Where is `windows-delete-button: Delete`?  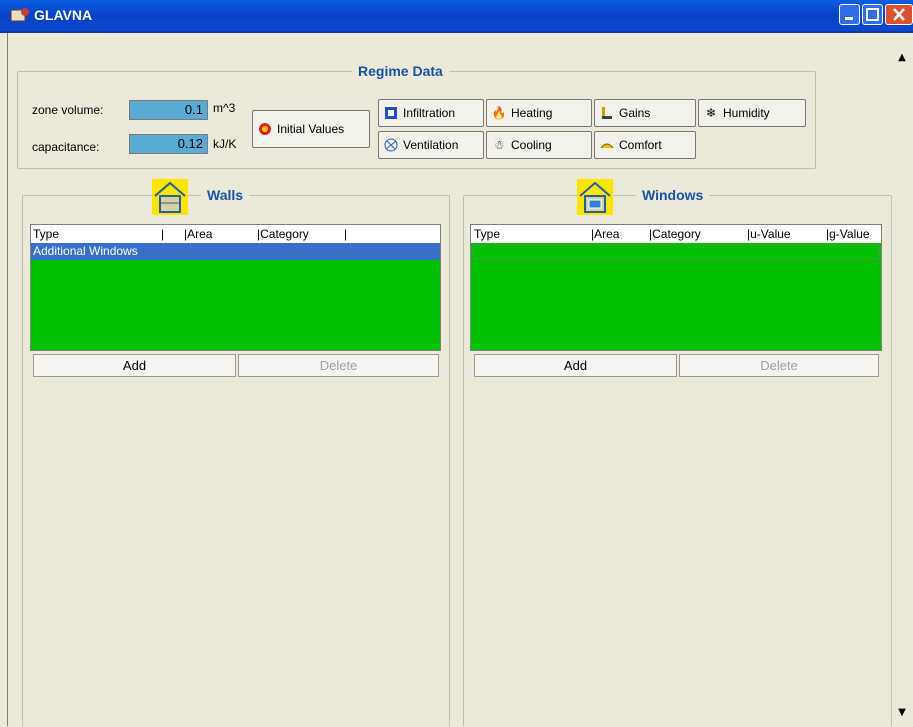
windows-delete-button: Delete is located at coordinates (779, 365).